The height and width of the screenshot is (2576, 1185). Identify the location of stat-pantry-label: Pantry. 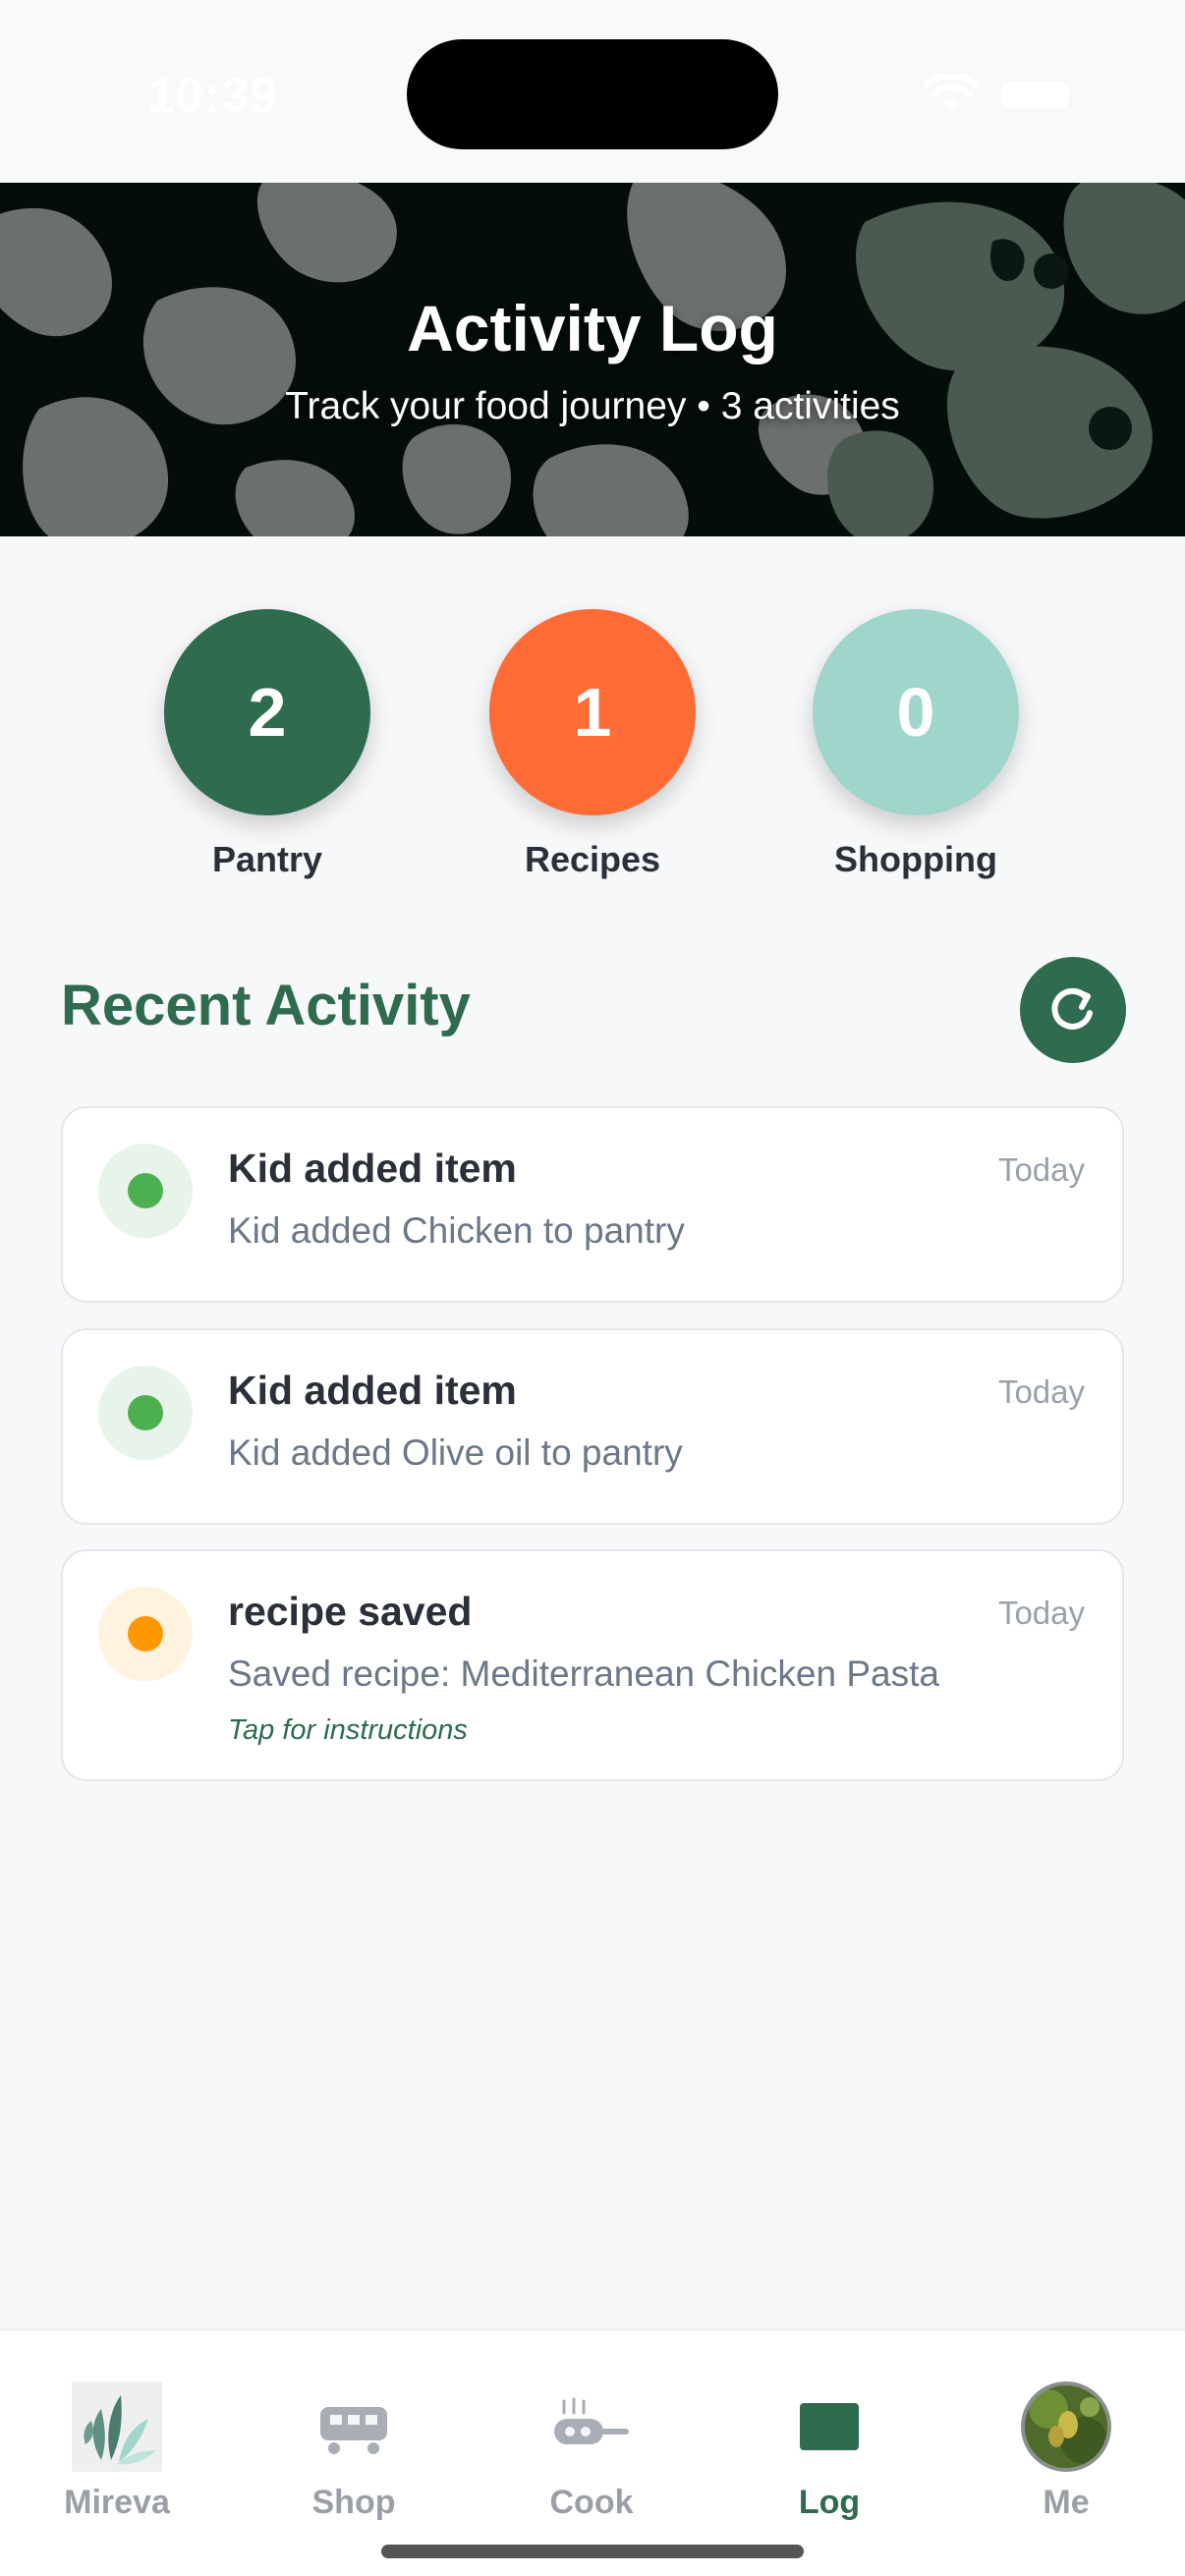
(267, 859).